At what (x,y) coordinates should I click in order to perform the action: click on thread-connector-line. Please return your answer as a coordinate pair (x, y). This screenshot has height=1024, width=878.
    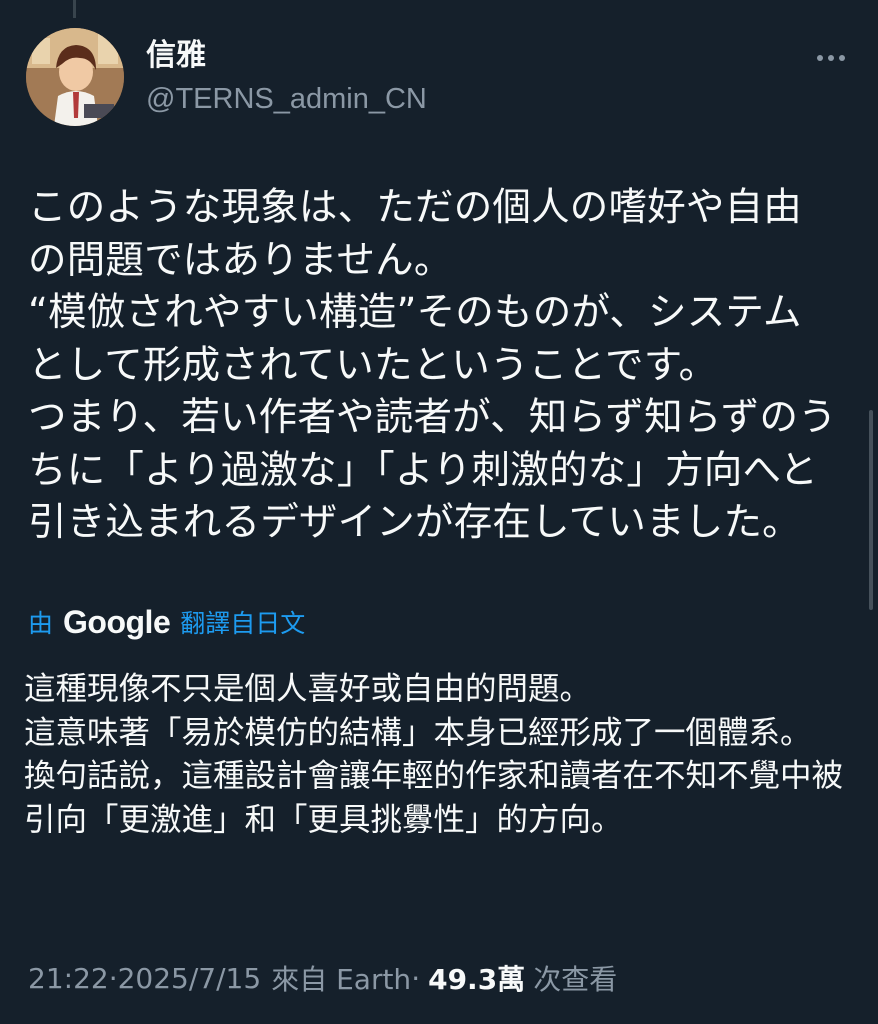
    Looking at the image, I should click on (74, 9).